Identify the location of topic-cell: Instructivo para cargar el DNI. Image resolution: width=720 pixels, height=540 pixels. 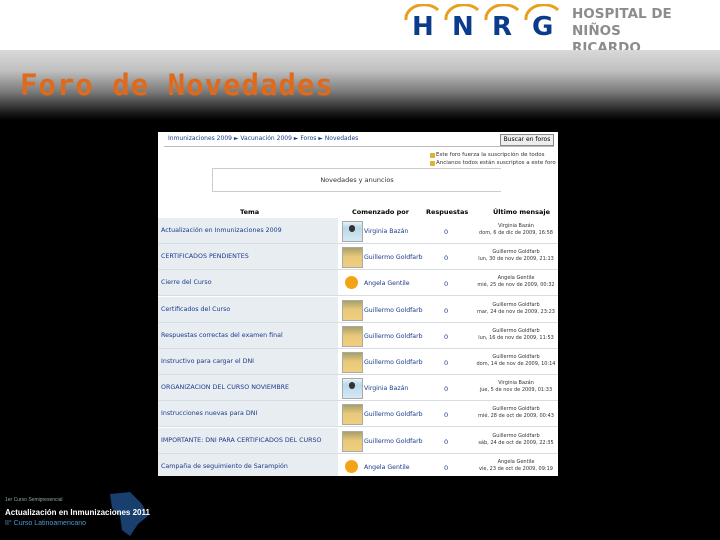
(248, 362).